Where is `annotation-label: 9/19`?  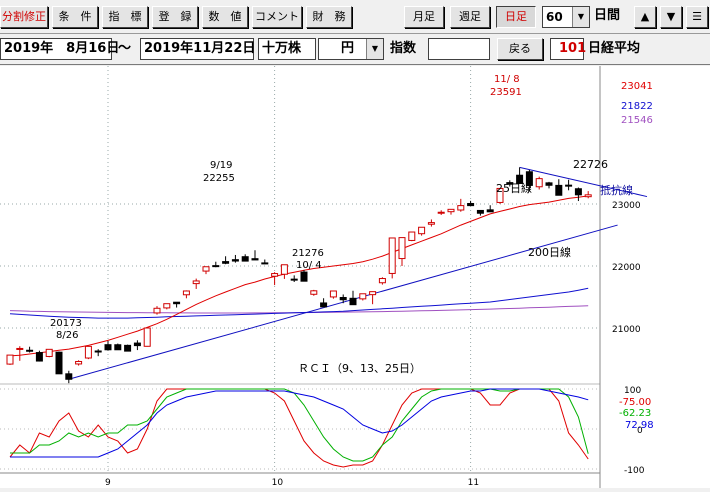
annotation-label: 9/19 is located at coordinates (221, 165).